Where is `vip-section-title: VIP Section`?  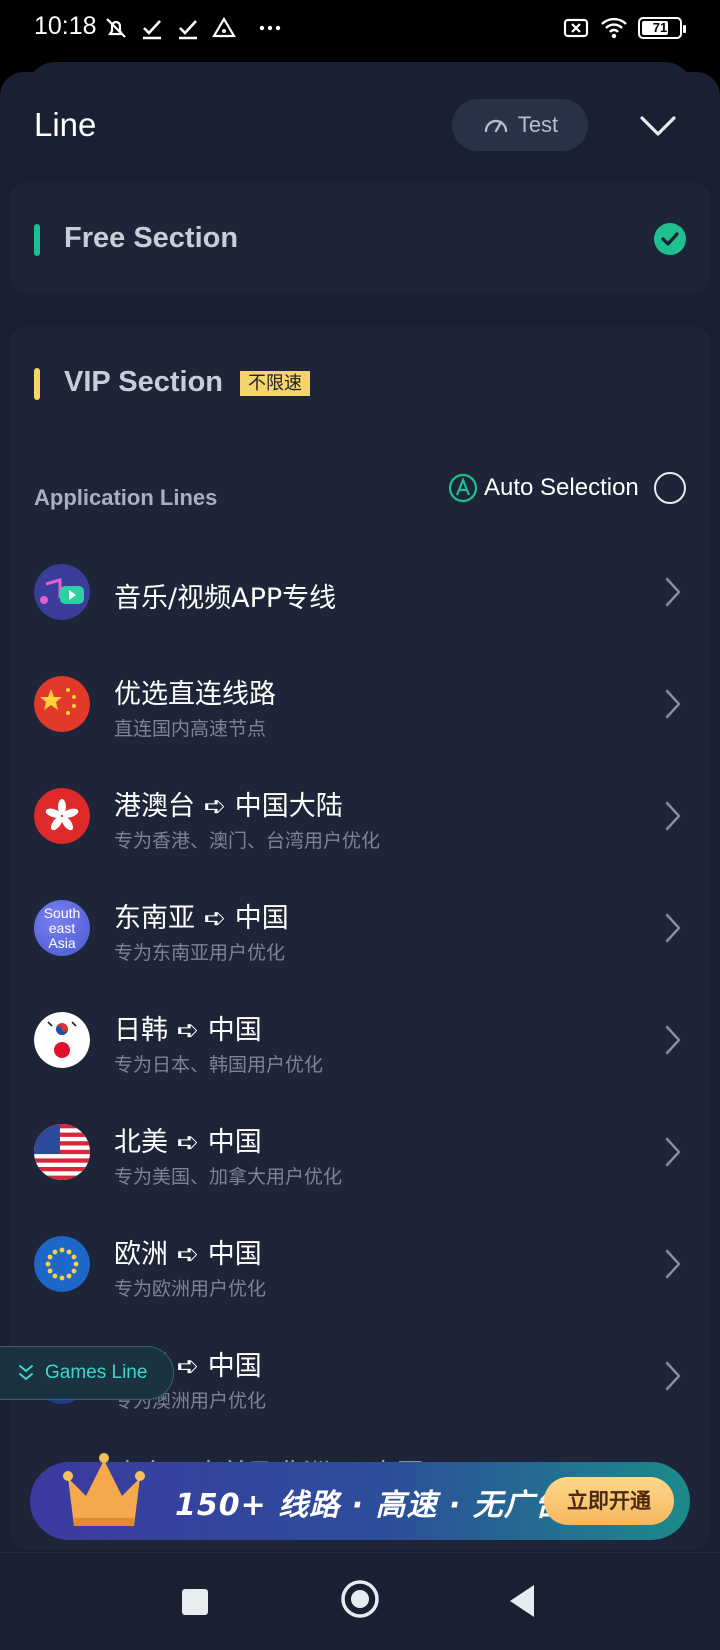 vip-section-title: VIP Section is located at coordinates (144, 382).